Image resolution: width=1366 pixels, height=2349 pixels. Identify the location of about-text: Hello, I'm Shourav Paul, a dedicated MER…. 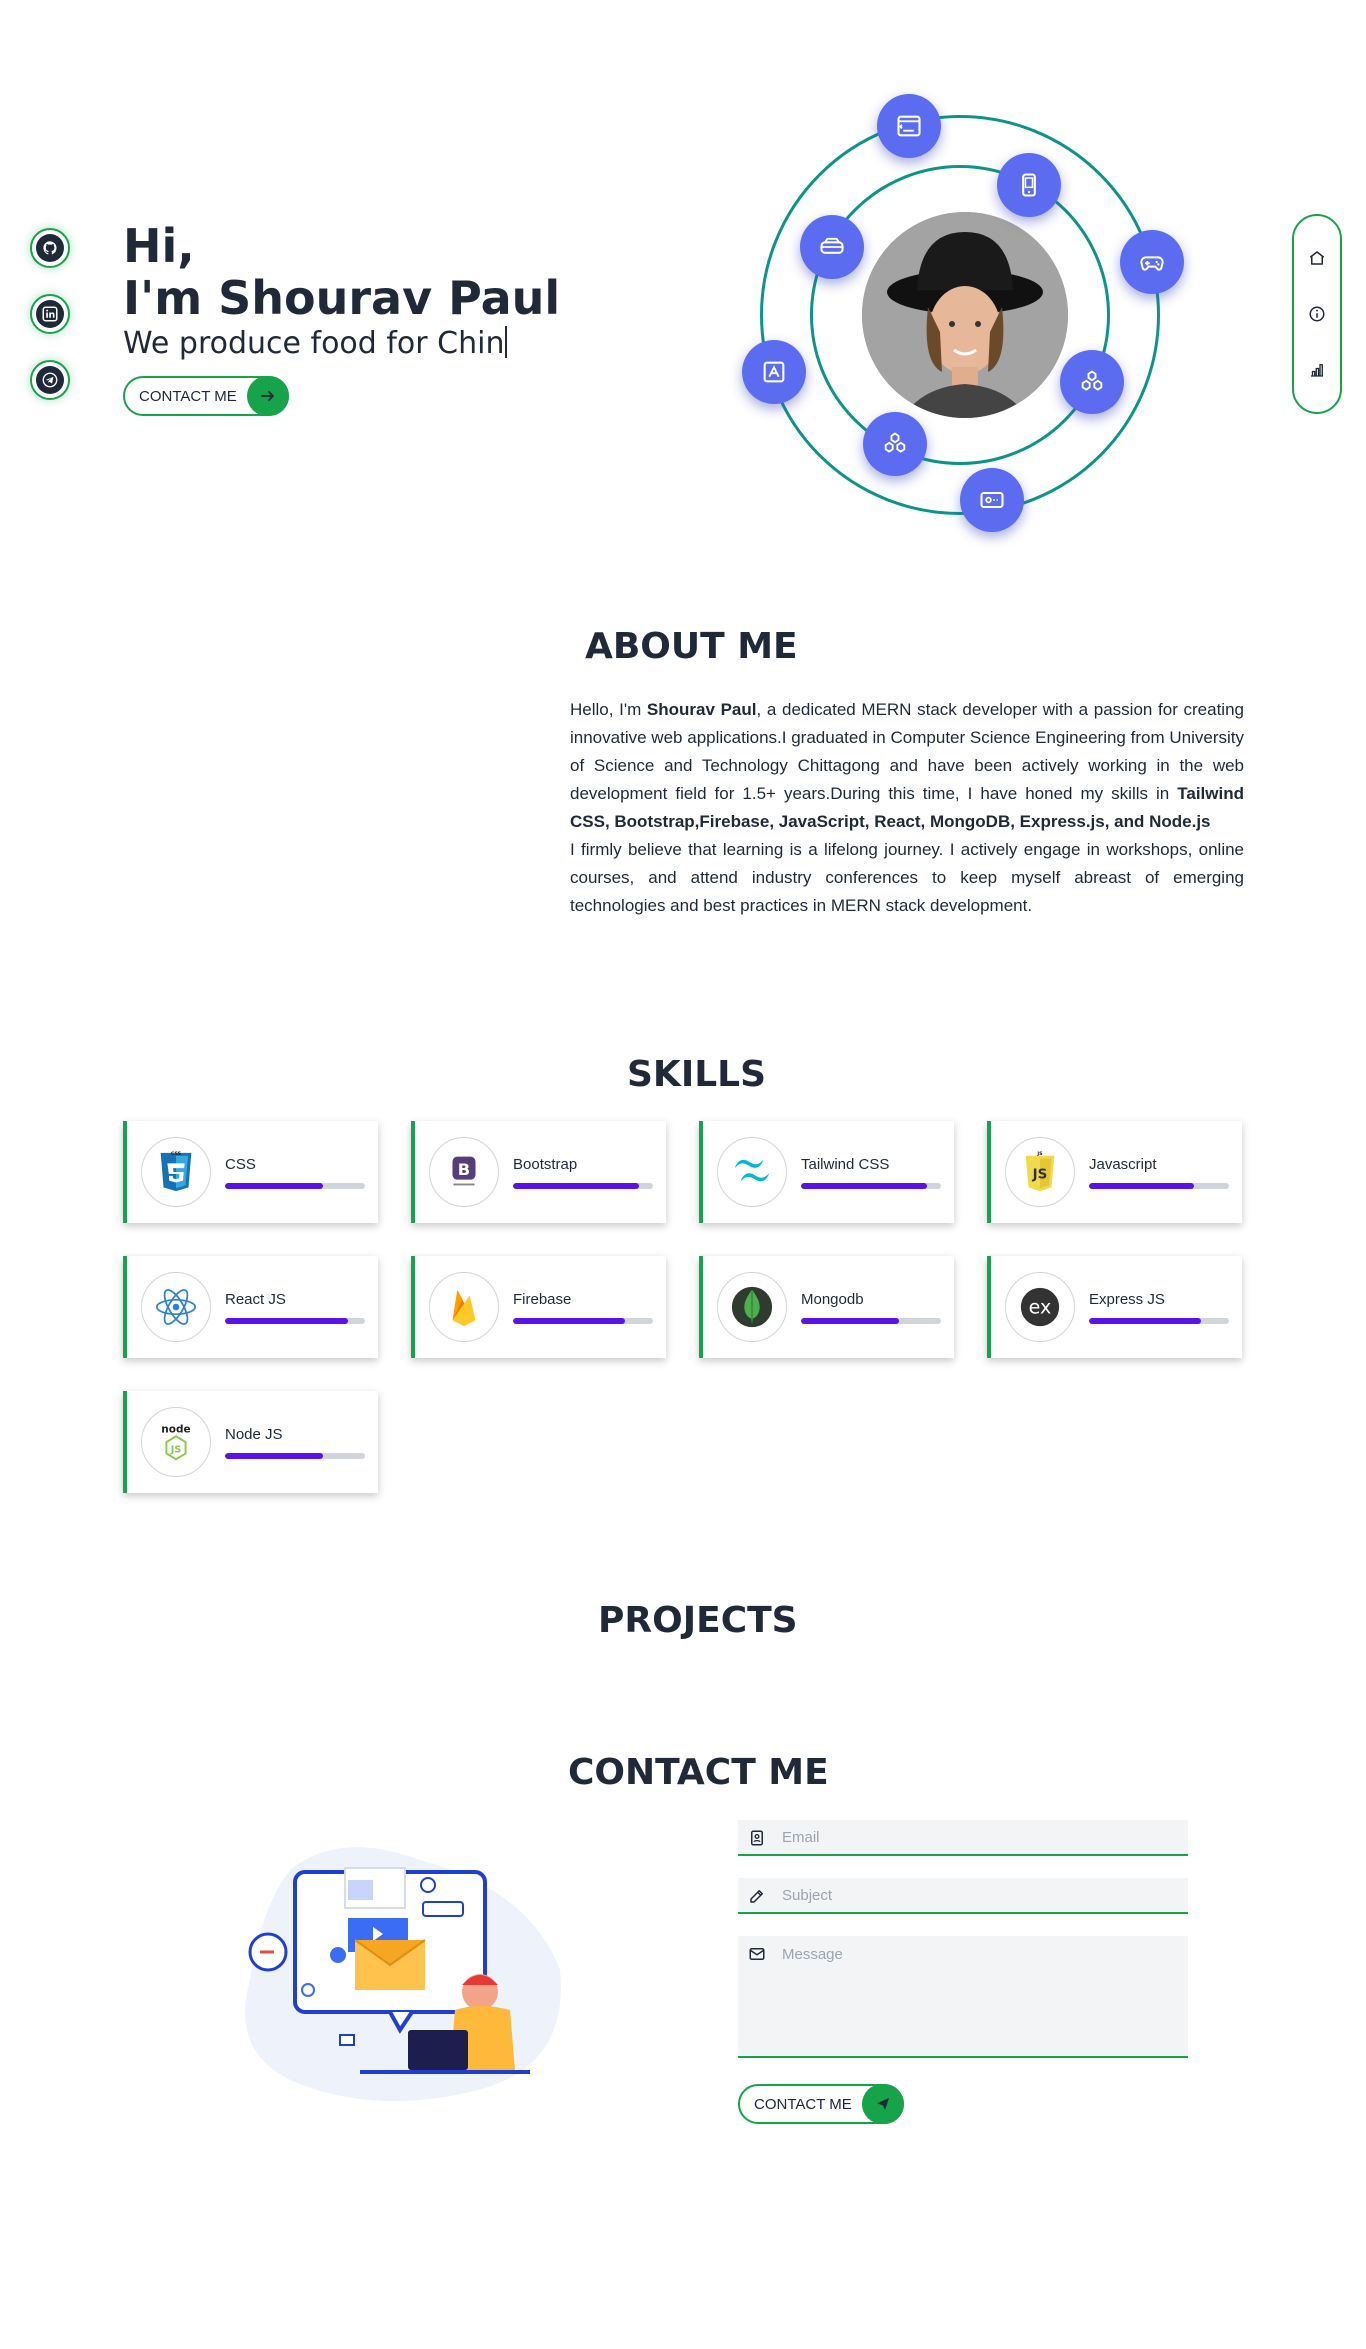
(907, 808).